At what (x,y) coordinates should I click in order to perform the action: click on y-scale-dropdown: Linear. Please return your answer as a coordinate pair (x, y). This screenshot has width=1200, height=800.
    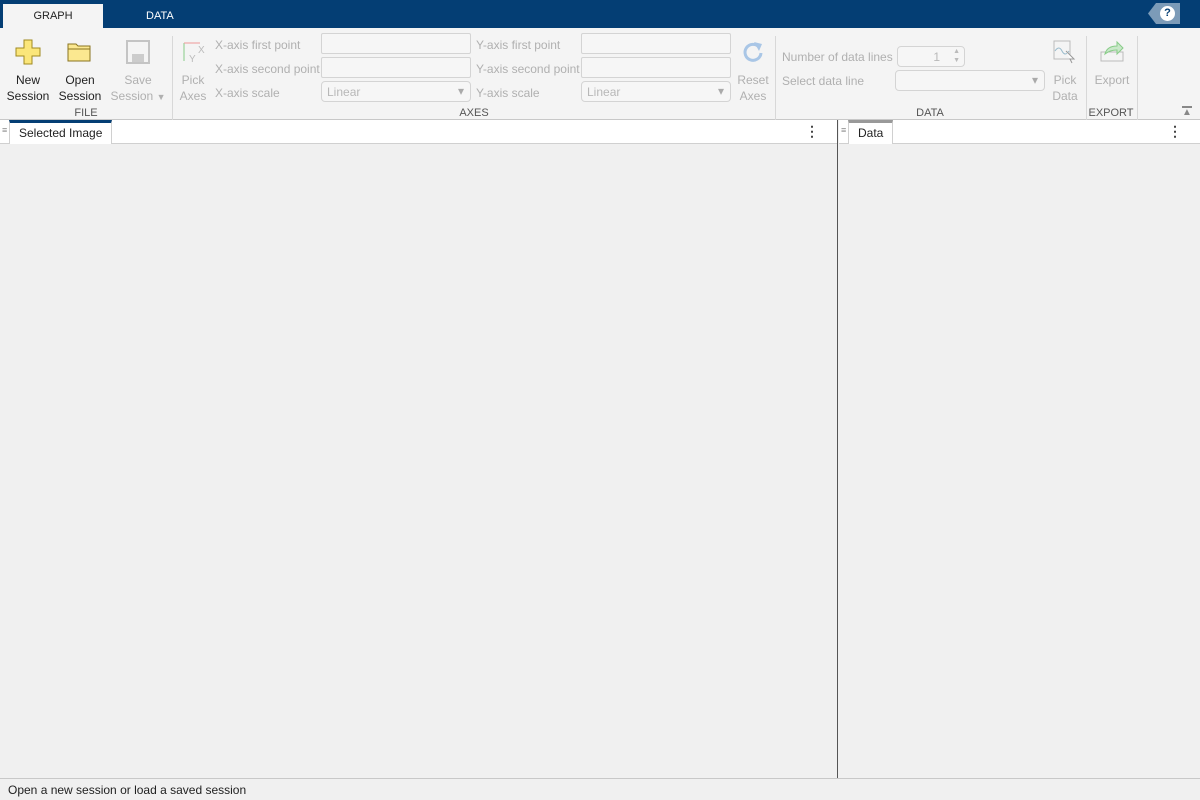
    Looking at the image, I should click on (656, 91).